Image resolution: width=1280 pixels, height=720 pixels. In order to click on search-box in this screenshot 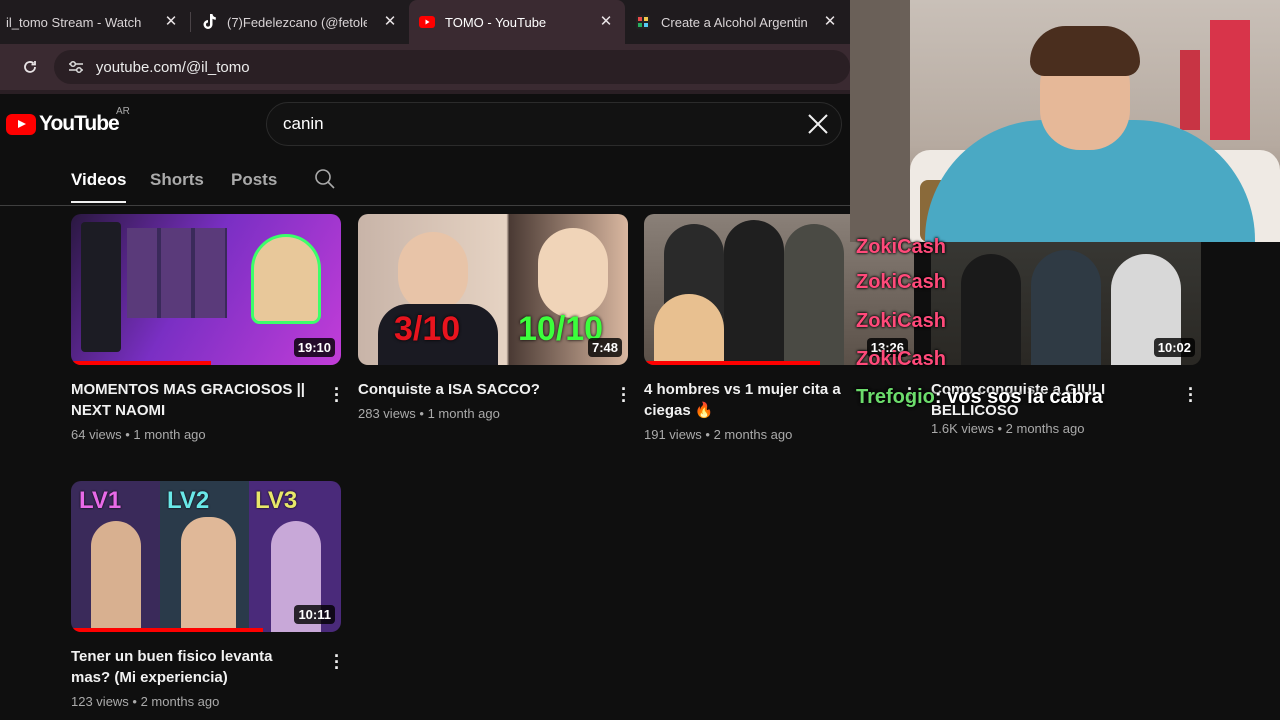, I will do `click(554, 124)`.